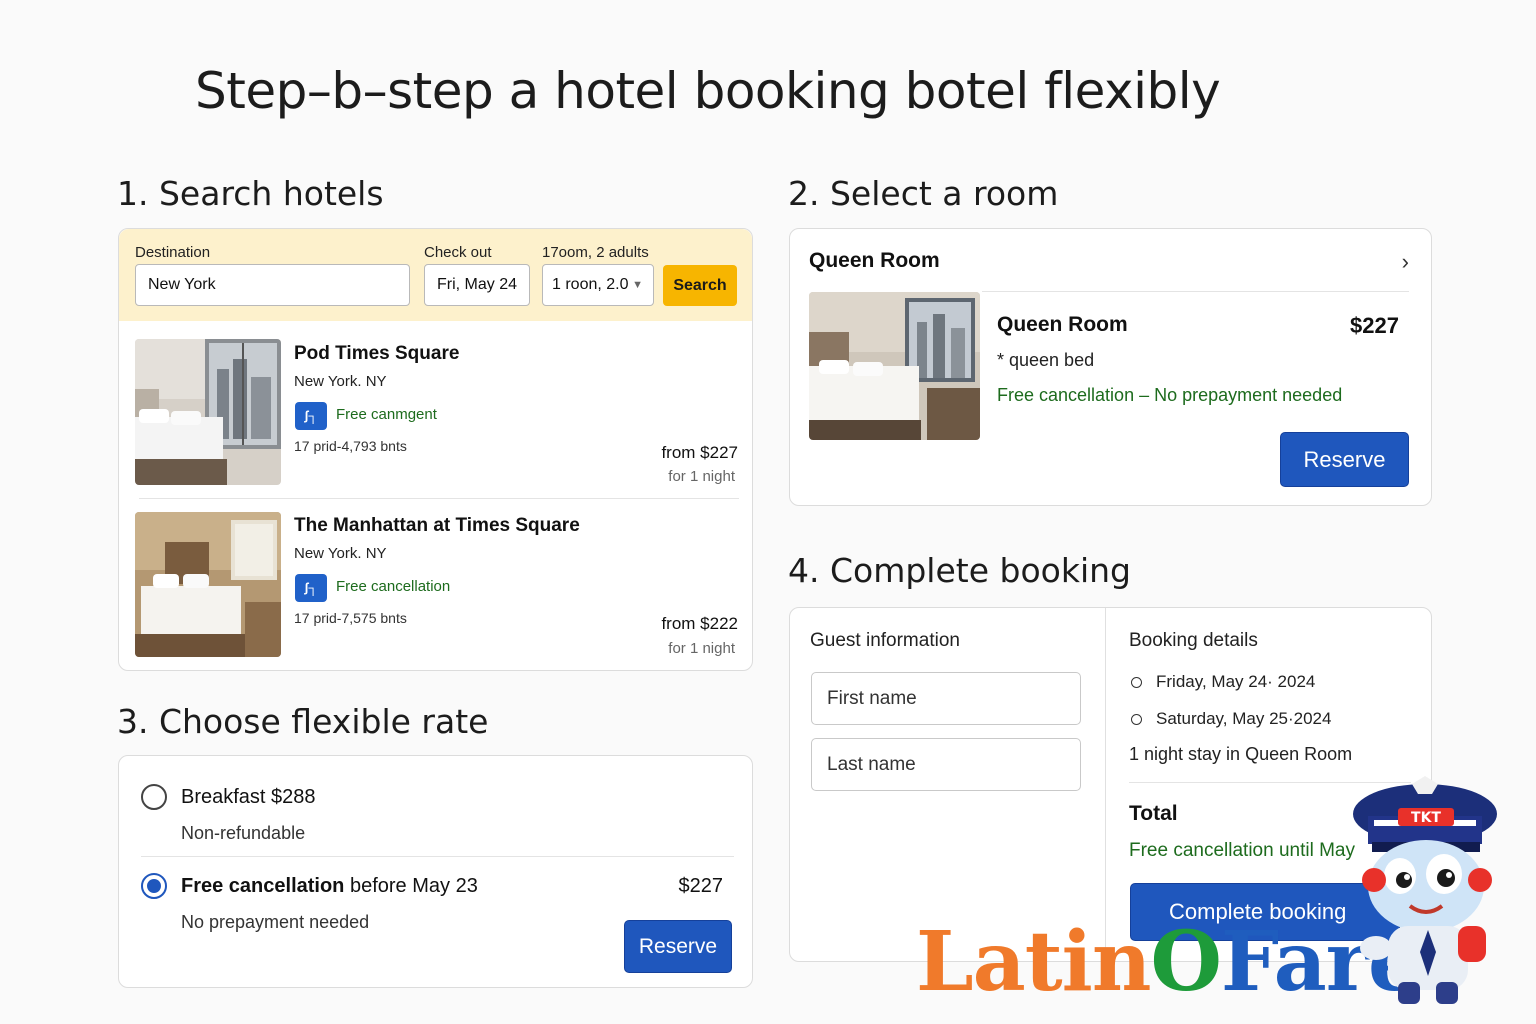  What do you see at coordinates (923, 193) in the screenshot?
I see `room-section-title: 2. Select a room` at bounding box center [923, 193].